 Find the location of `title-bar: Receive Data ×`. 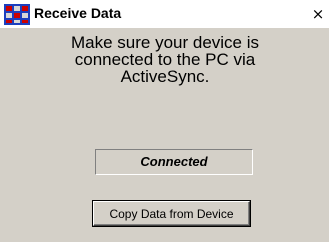

title-bar: Receive Data × is located at coordinates (164, 14).